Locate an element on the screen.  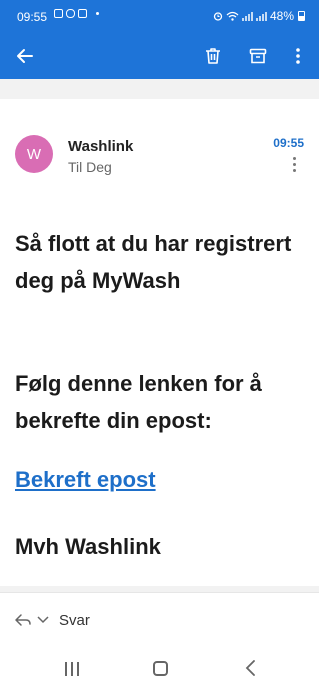
reply-icon is located at coordinates (23, 620).